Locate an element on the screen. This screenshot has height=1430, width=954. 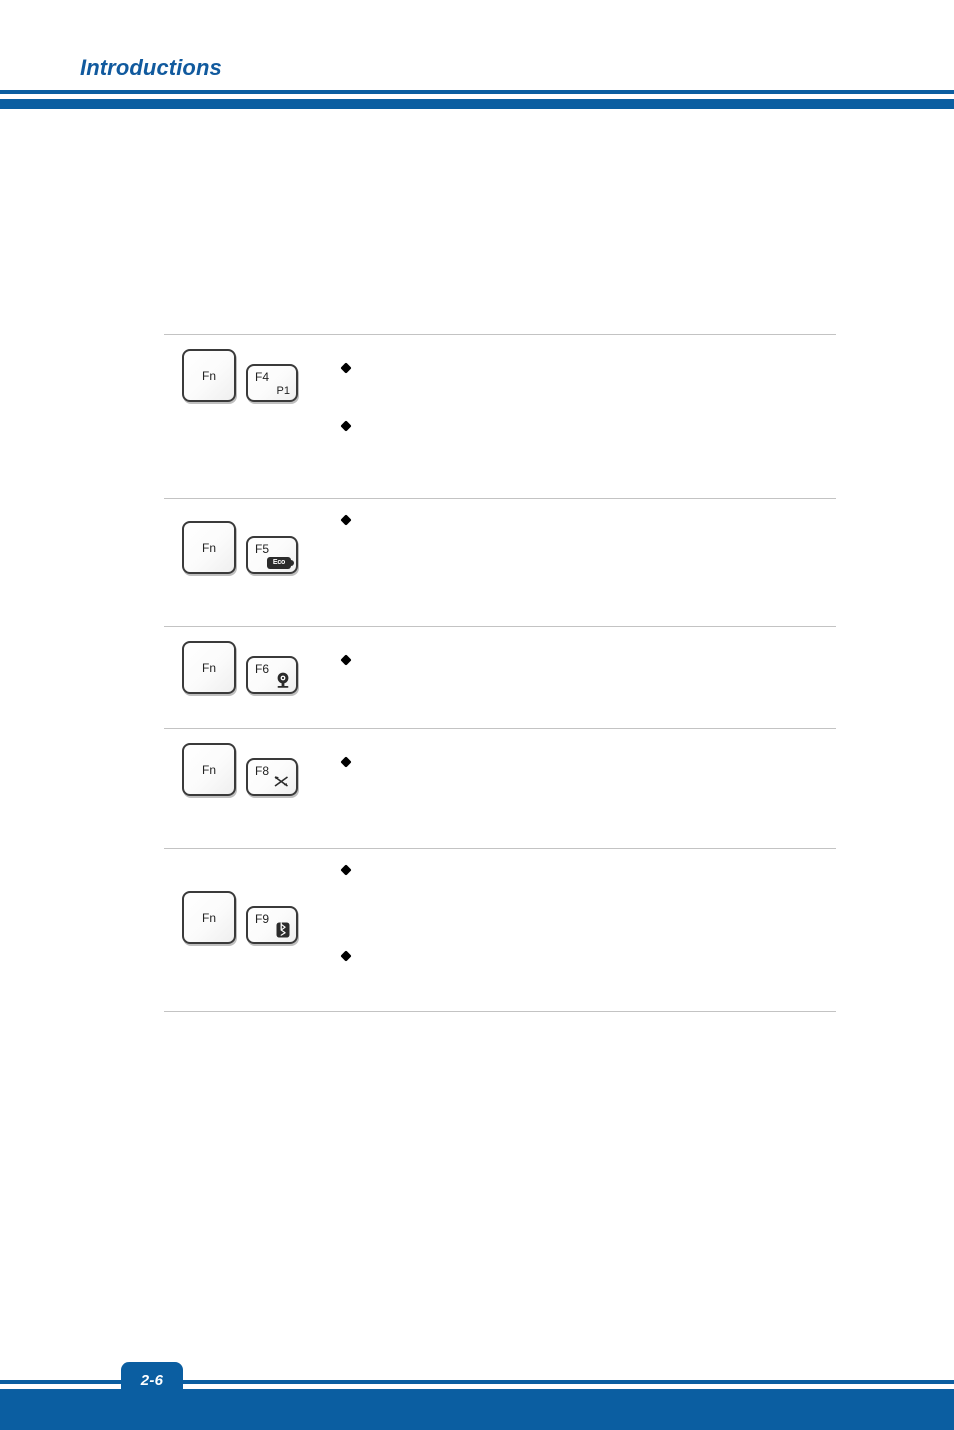
key-combination: Fn F6 is located at coordinates (240, 667).